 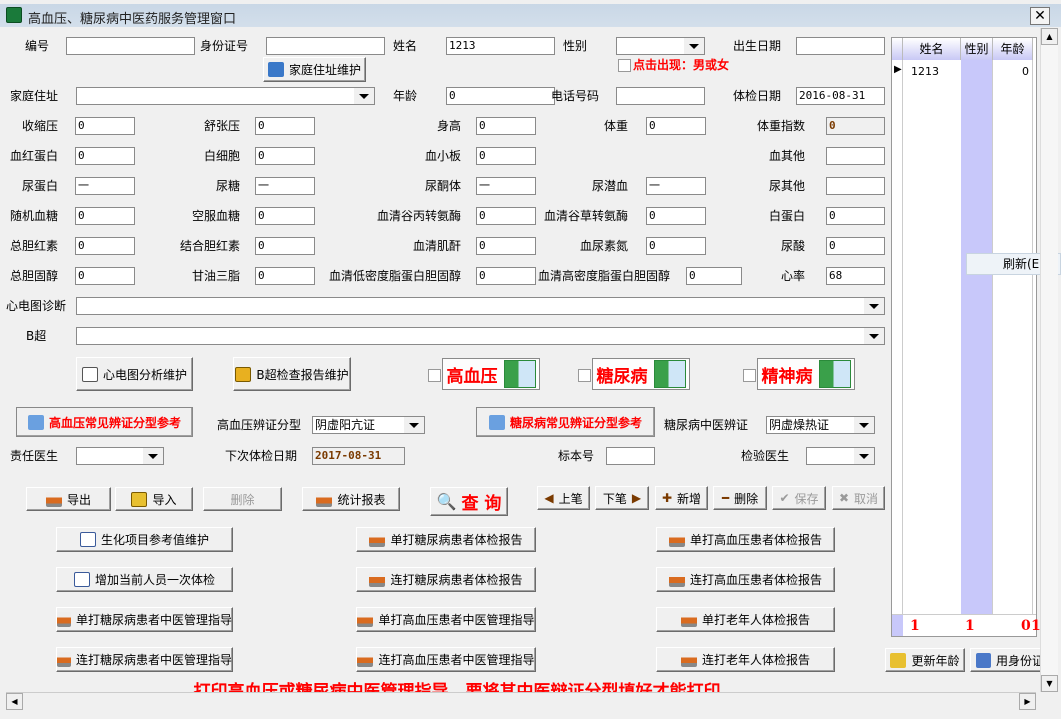 What do you see at coordinates (1013, 49) in the screenshot?
I see `grid-header-age: 年龄` at bounding box center [1013, 49].